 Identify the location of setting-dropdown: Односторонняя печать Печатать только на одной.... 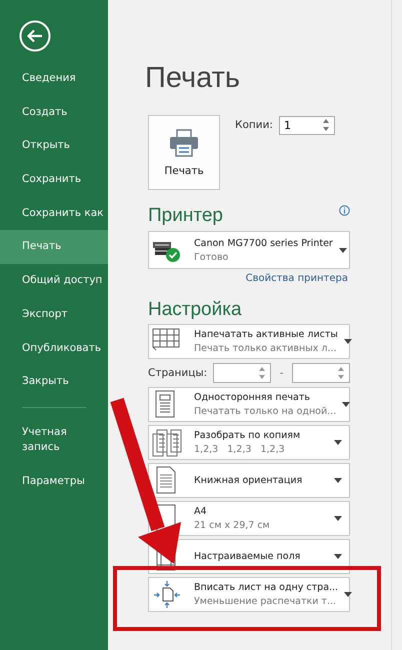
(249, 404).